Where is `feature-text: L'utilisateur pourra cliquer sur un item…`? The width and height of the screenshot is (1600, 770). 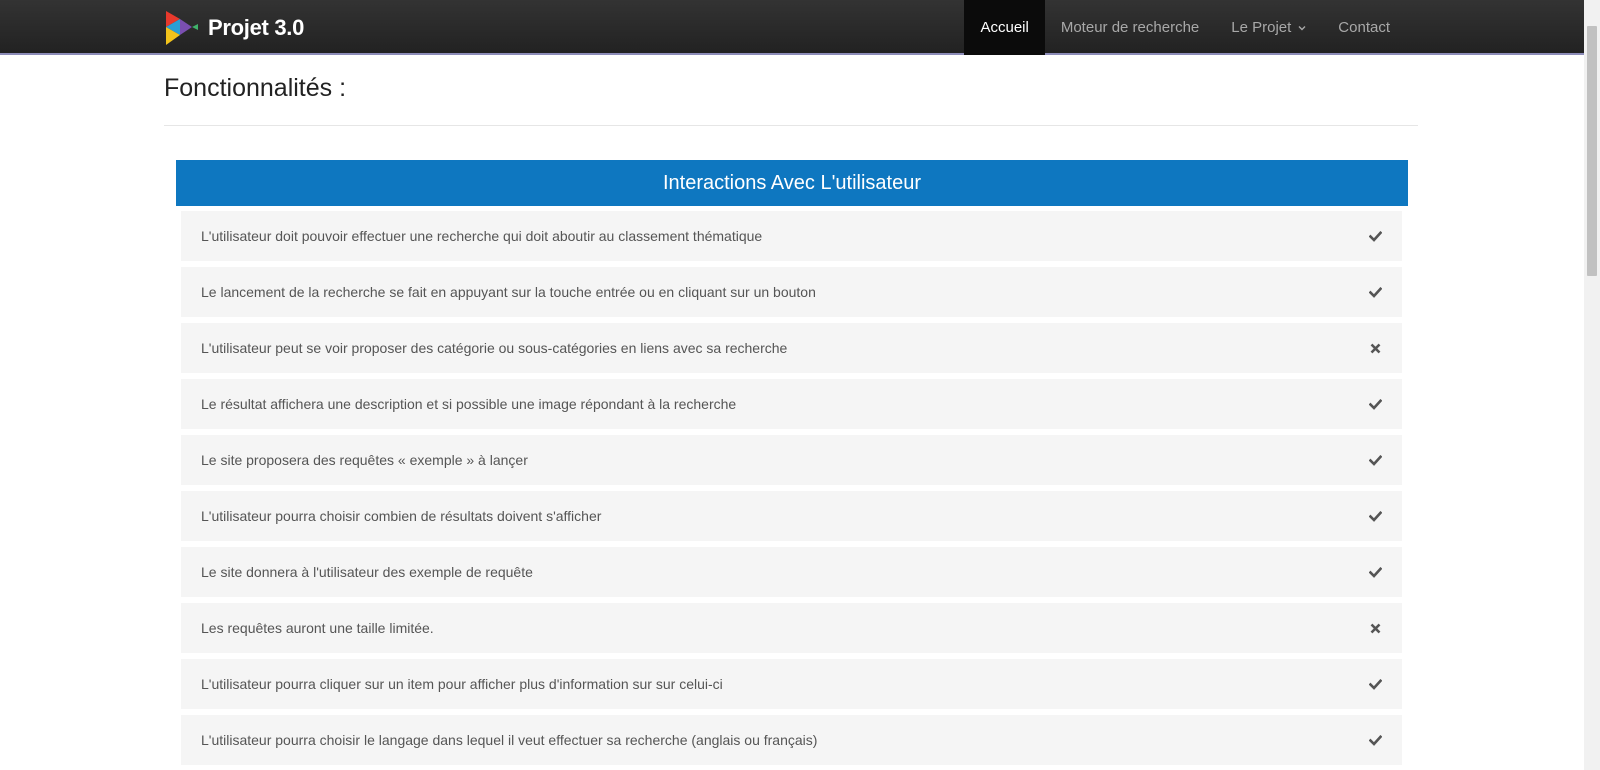 feature-text: L'utilisateur pourra cliquer sur un item… is located at coordinates (462, 684).